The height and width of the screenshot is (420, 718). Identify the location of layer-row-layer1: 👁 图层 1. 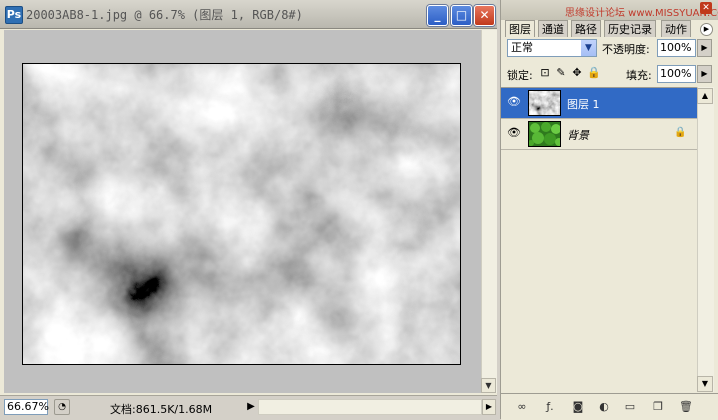
(599, 103).